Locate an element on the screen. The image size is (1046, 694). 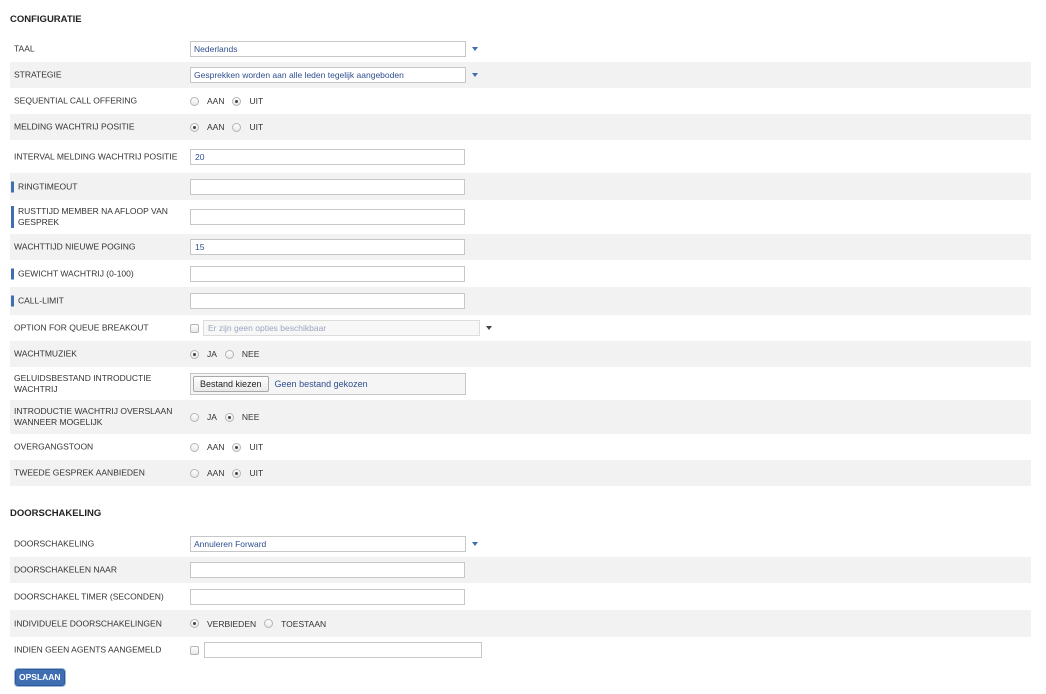
sequential-aan-label: AAN is located at coordinates (216, 101).